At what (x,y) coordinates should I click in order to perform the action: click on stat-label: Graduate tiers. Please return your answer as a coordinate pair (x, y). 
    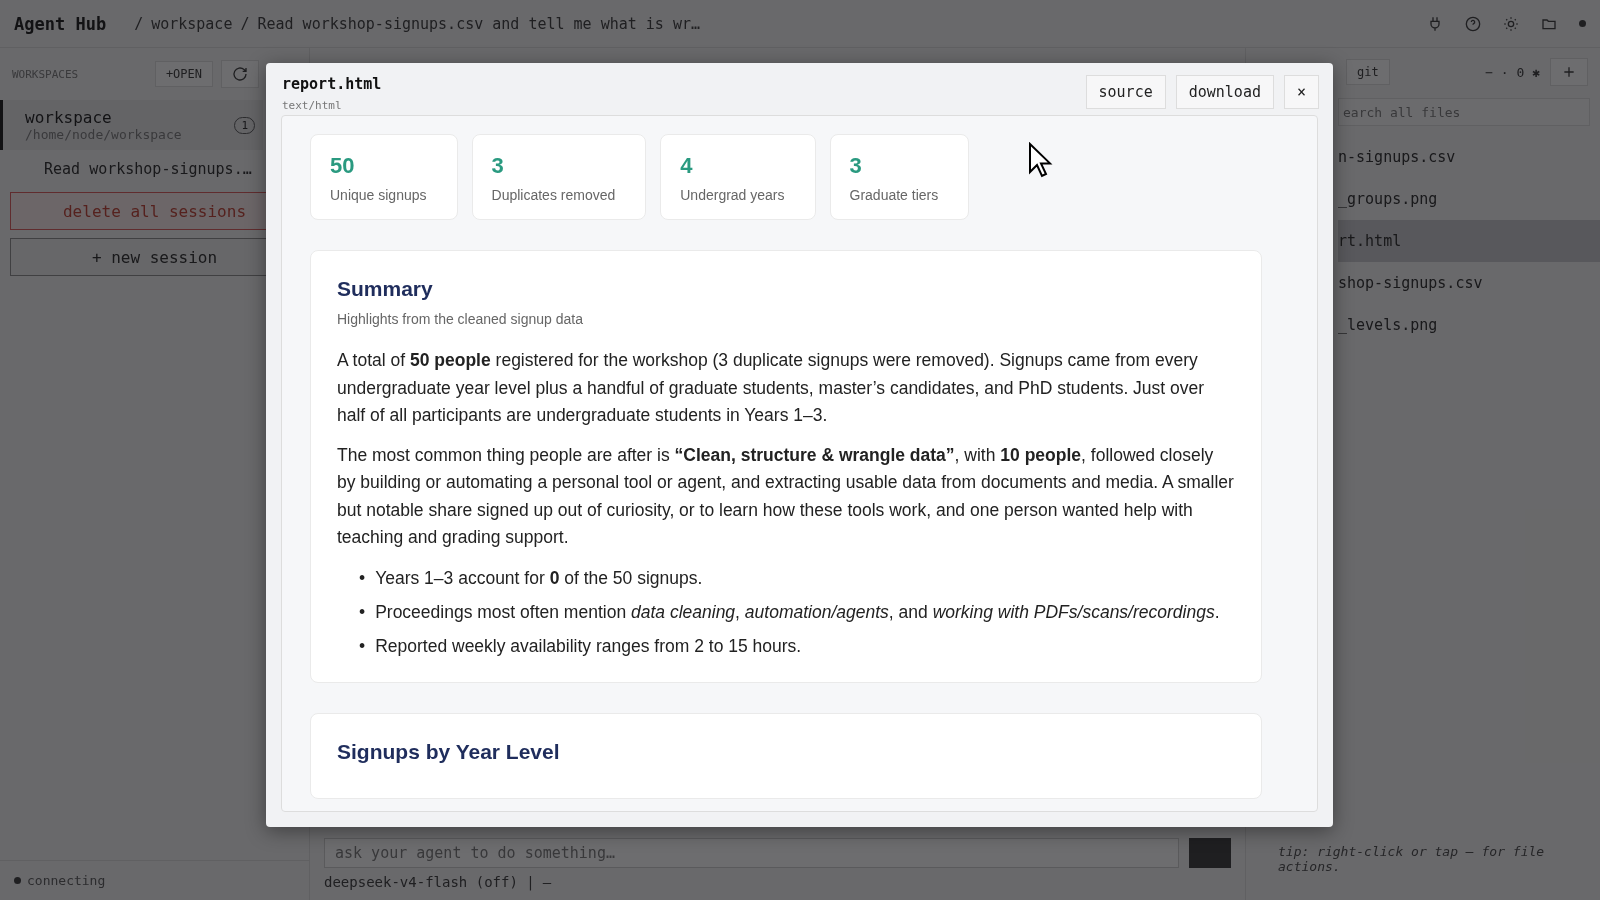
    Looking at the image, I should click on (894, 195).